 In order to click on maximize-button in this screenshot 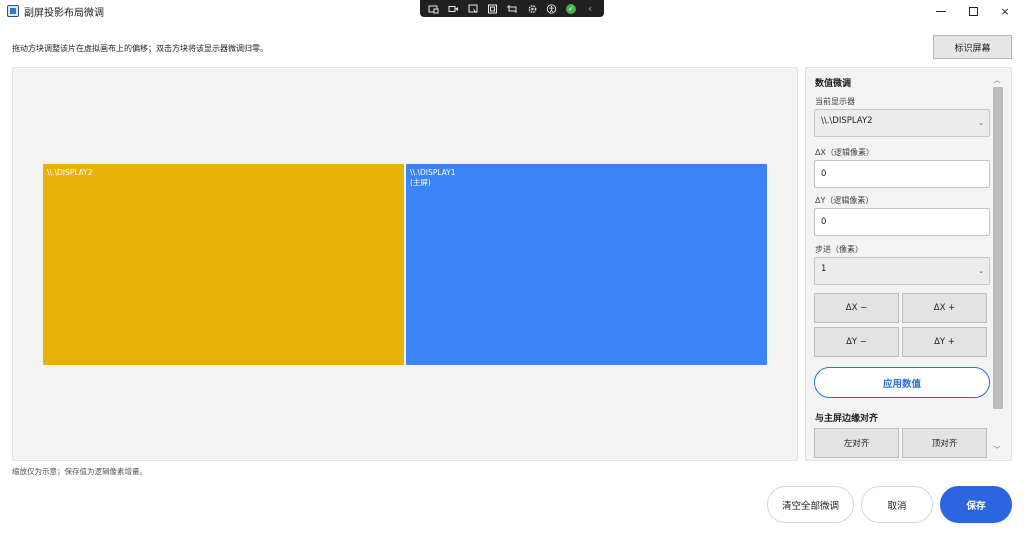, I will do `click(973, 11)`.